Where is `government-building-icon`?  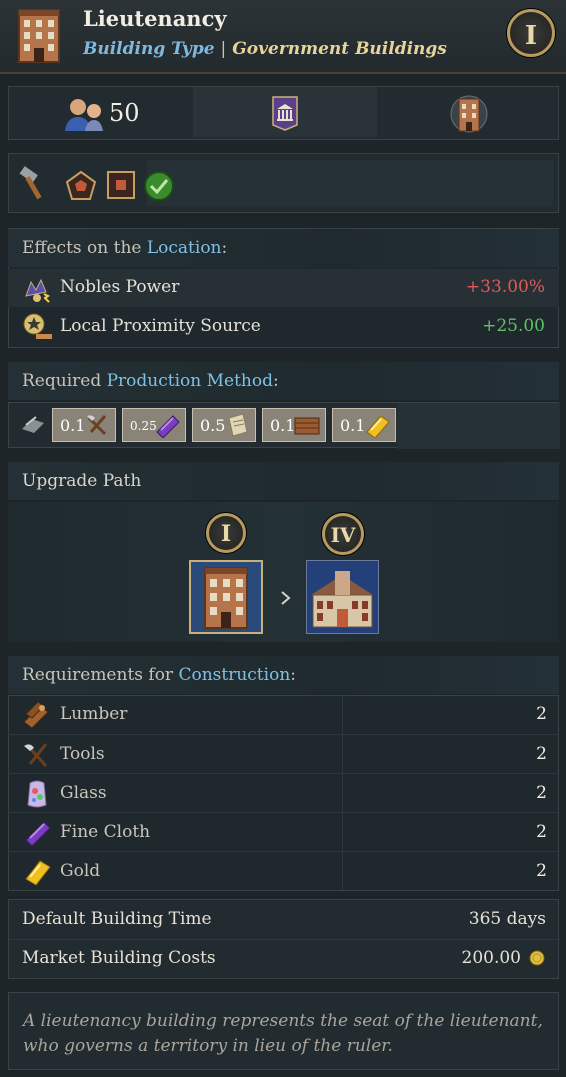
government-building-icon is located at coordinates (285, 113).